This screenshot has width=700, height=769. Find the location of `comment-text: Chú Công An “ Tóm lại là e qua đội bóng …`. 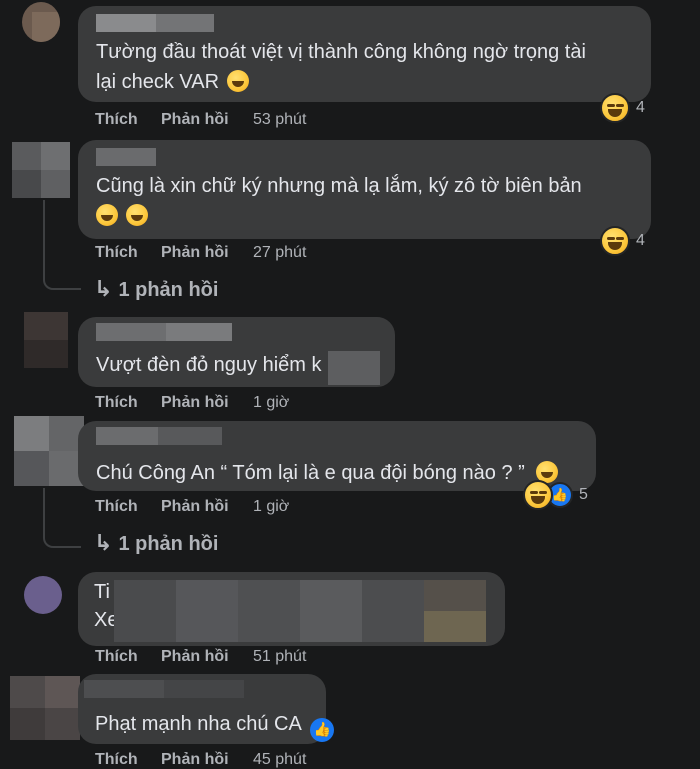

comment-text: Chú Công An “ Tóm lại là e qua đội bóng … is located at coordinates (310, 473).